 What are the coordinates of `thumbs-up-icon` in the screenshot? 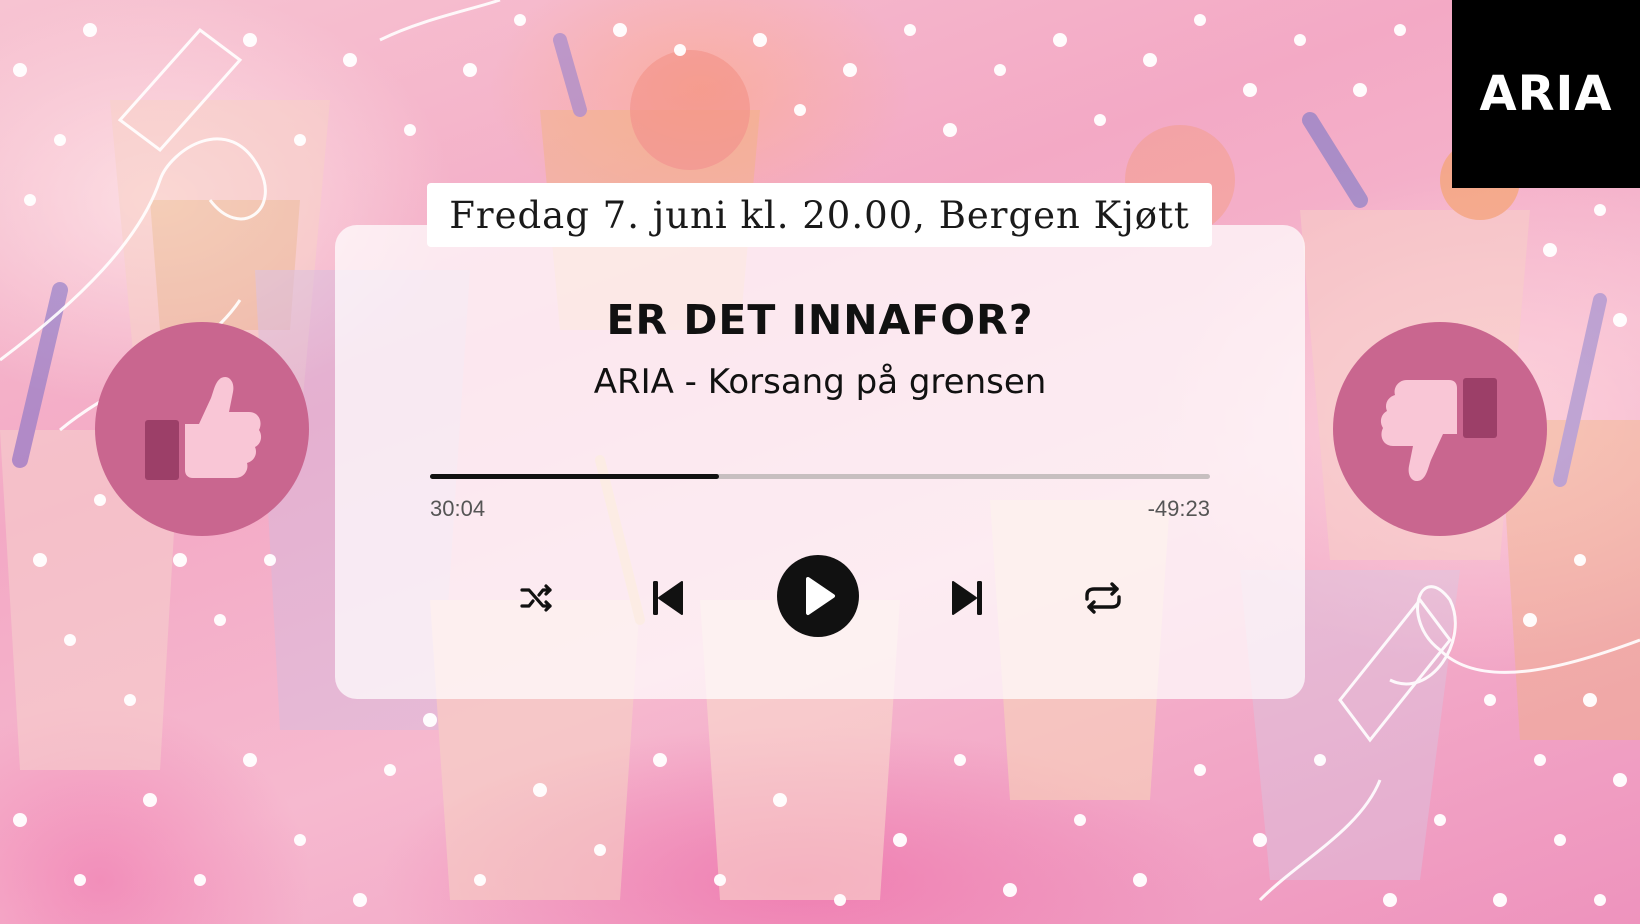 It's located at (203, 428).